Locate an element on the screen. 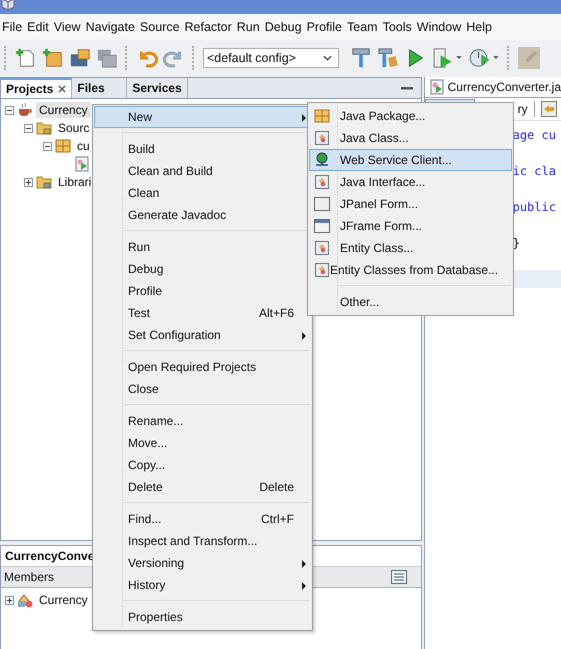  menu-item: Find... Ctrl+F is located at coordinates (202, 519).